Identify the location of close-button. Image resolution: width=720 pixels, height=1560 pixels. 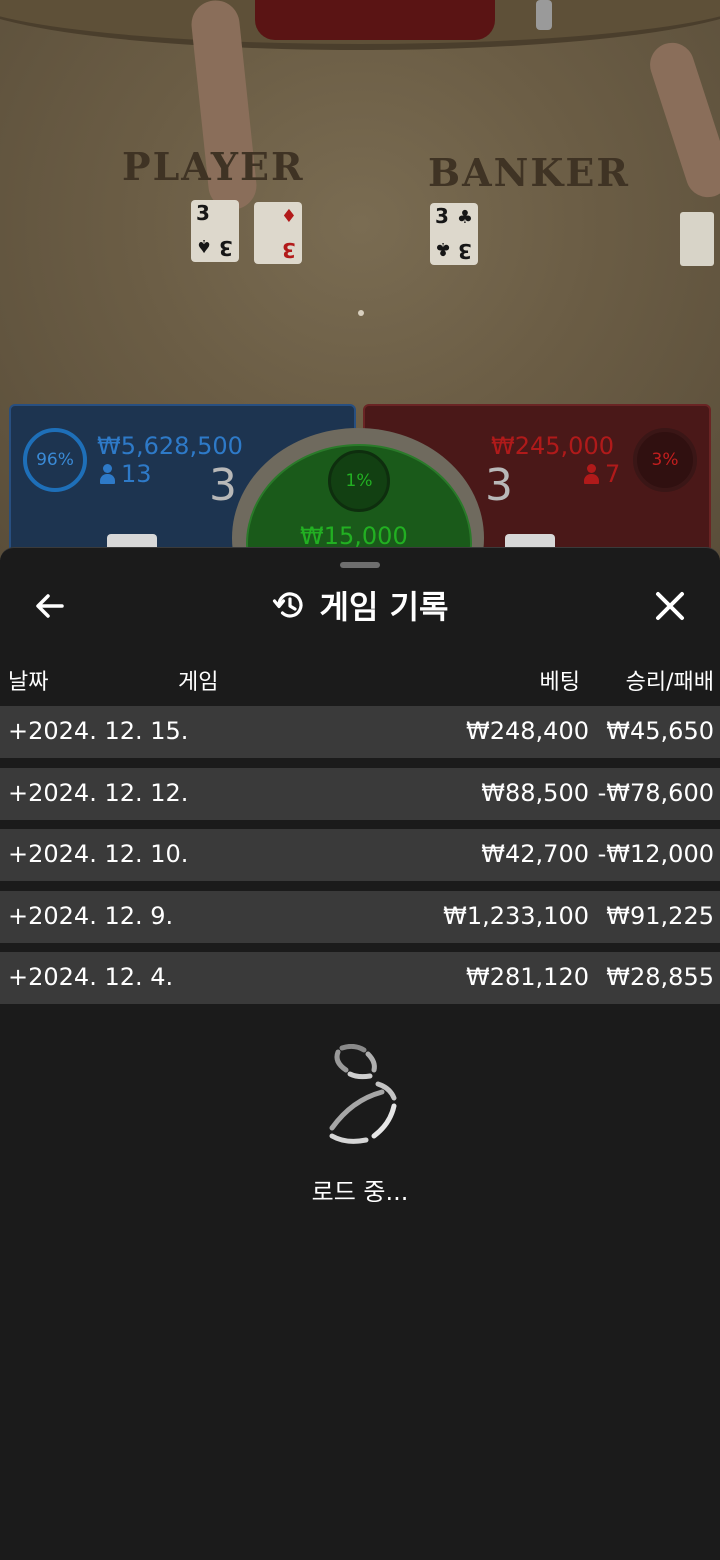
(670, 606).